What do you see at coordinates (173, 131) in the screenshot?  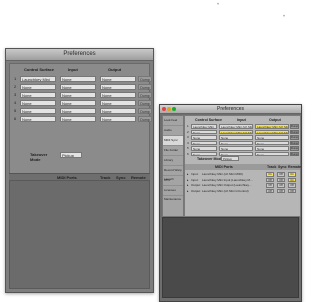 I see `sidebar-tab: Audio` at bounding box center [173, 131].